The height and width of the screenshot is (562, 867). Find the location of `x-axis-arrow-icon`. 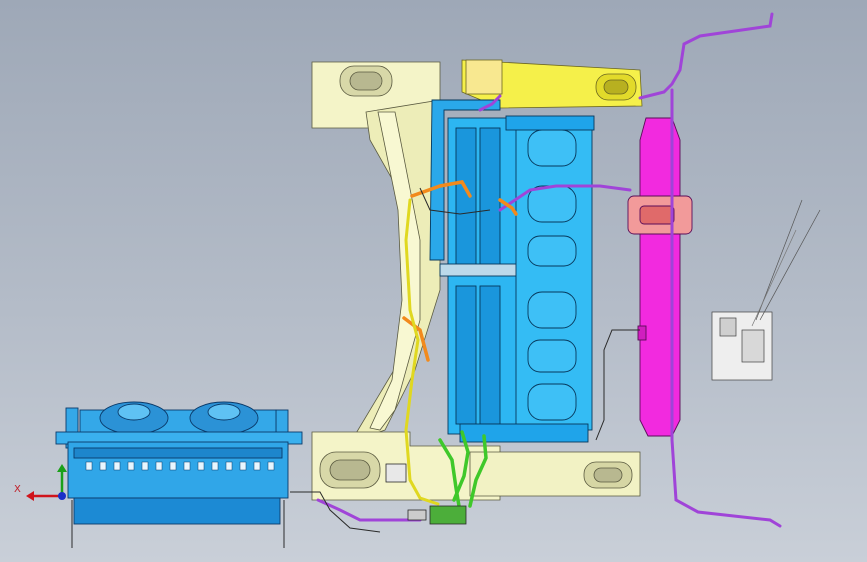

x-axis-arrow-icon is located at coordinates (30, 496).